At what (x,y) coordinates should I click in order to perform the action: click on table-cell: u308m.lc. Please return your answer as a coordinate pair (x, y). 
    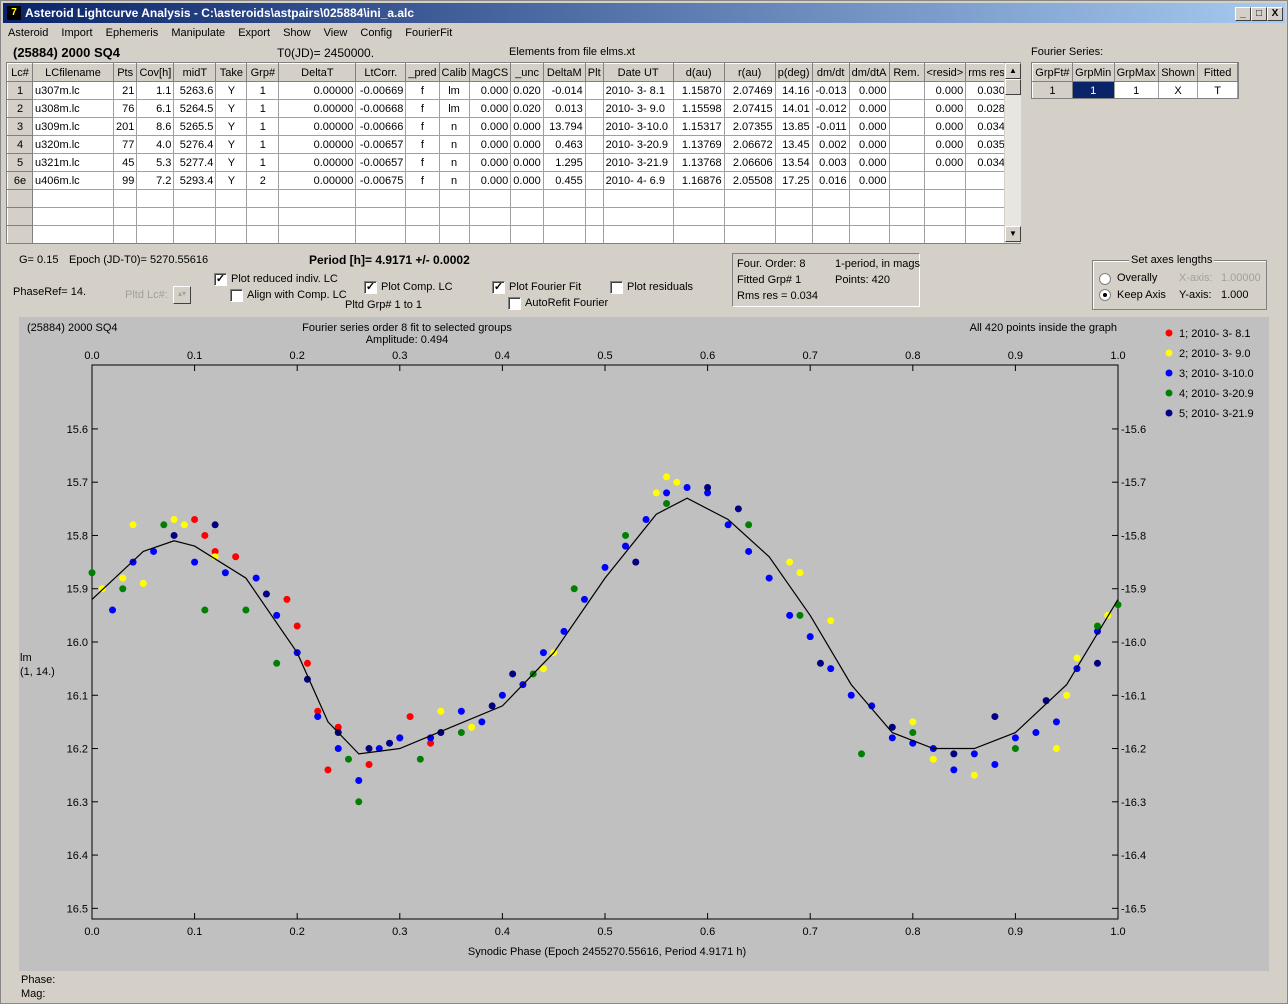
    Looking at the image, I should click on (73, 108).